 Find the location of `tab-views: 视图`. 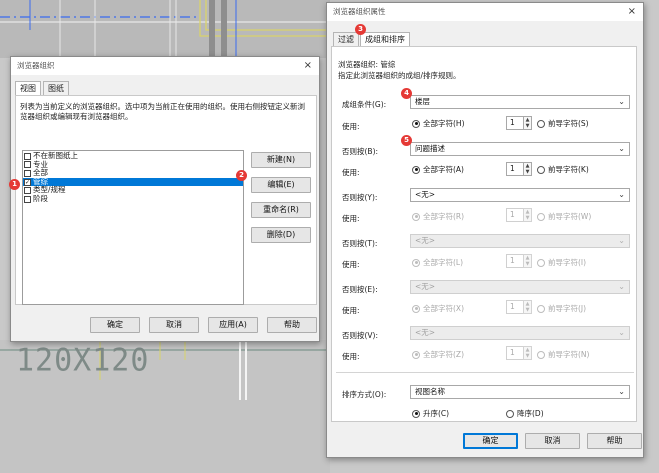

tab-views: 视图 is located at coordinates (28, 88).